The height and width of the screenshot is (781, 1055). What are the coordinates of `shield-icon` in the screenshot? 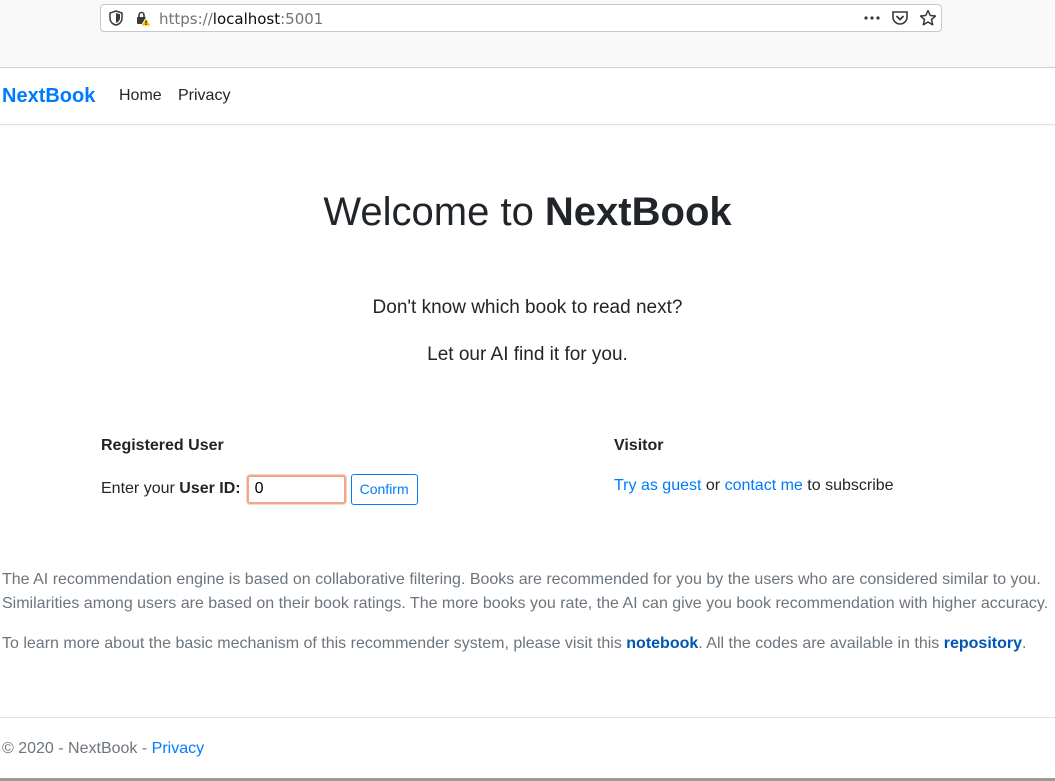 It's located at (116, 18).